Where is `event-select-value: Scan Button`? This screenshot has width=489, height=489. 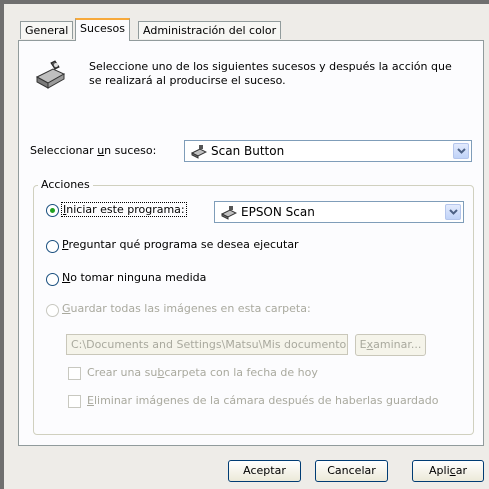 event-select-value: Scan Button is located at coordinates (248, 151).